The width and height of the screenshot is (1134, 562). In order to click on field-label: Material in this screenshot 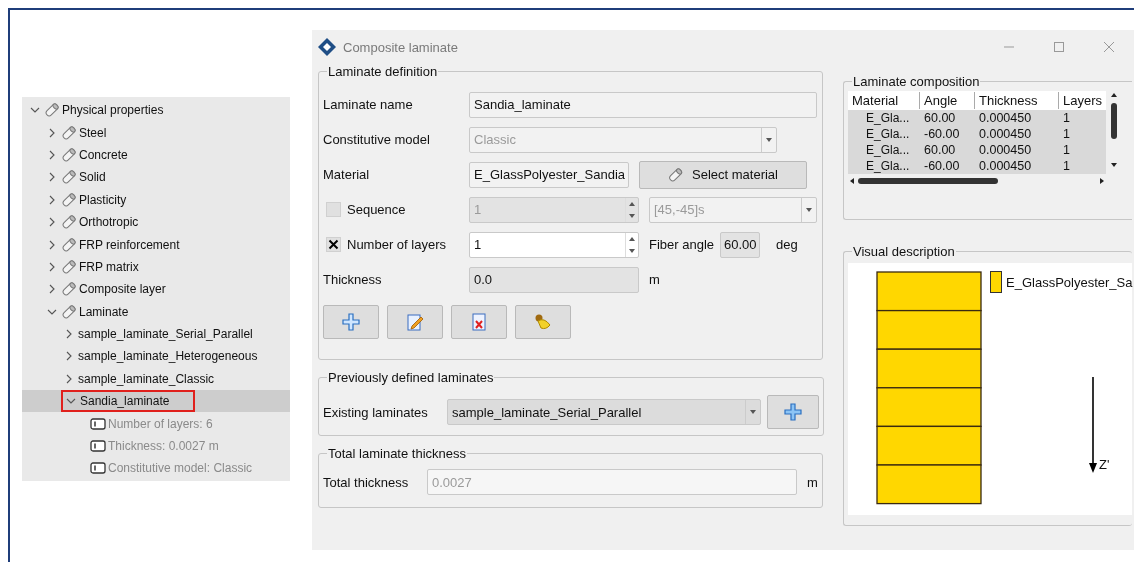, I will do `click(347, 174)`.